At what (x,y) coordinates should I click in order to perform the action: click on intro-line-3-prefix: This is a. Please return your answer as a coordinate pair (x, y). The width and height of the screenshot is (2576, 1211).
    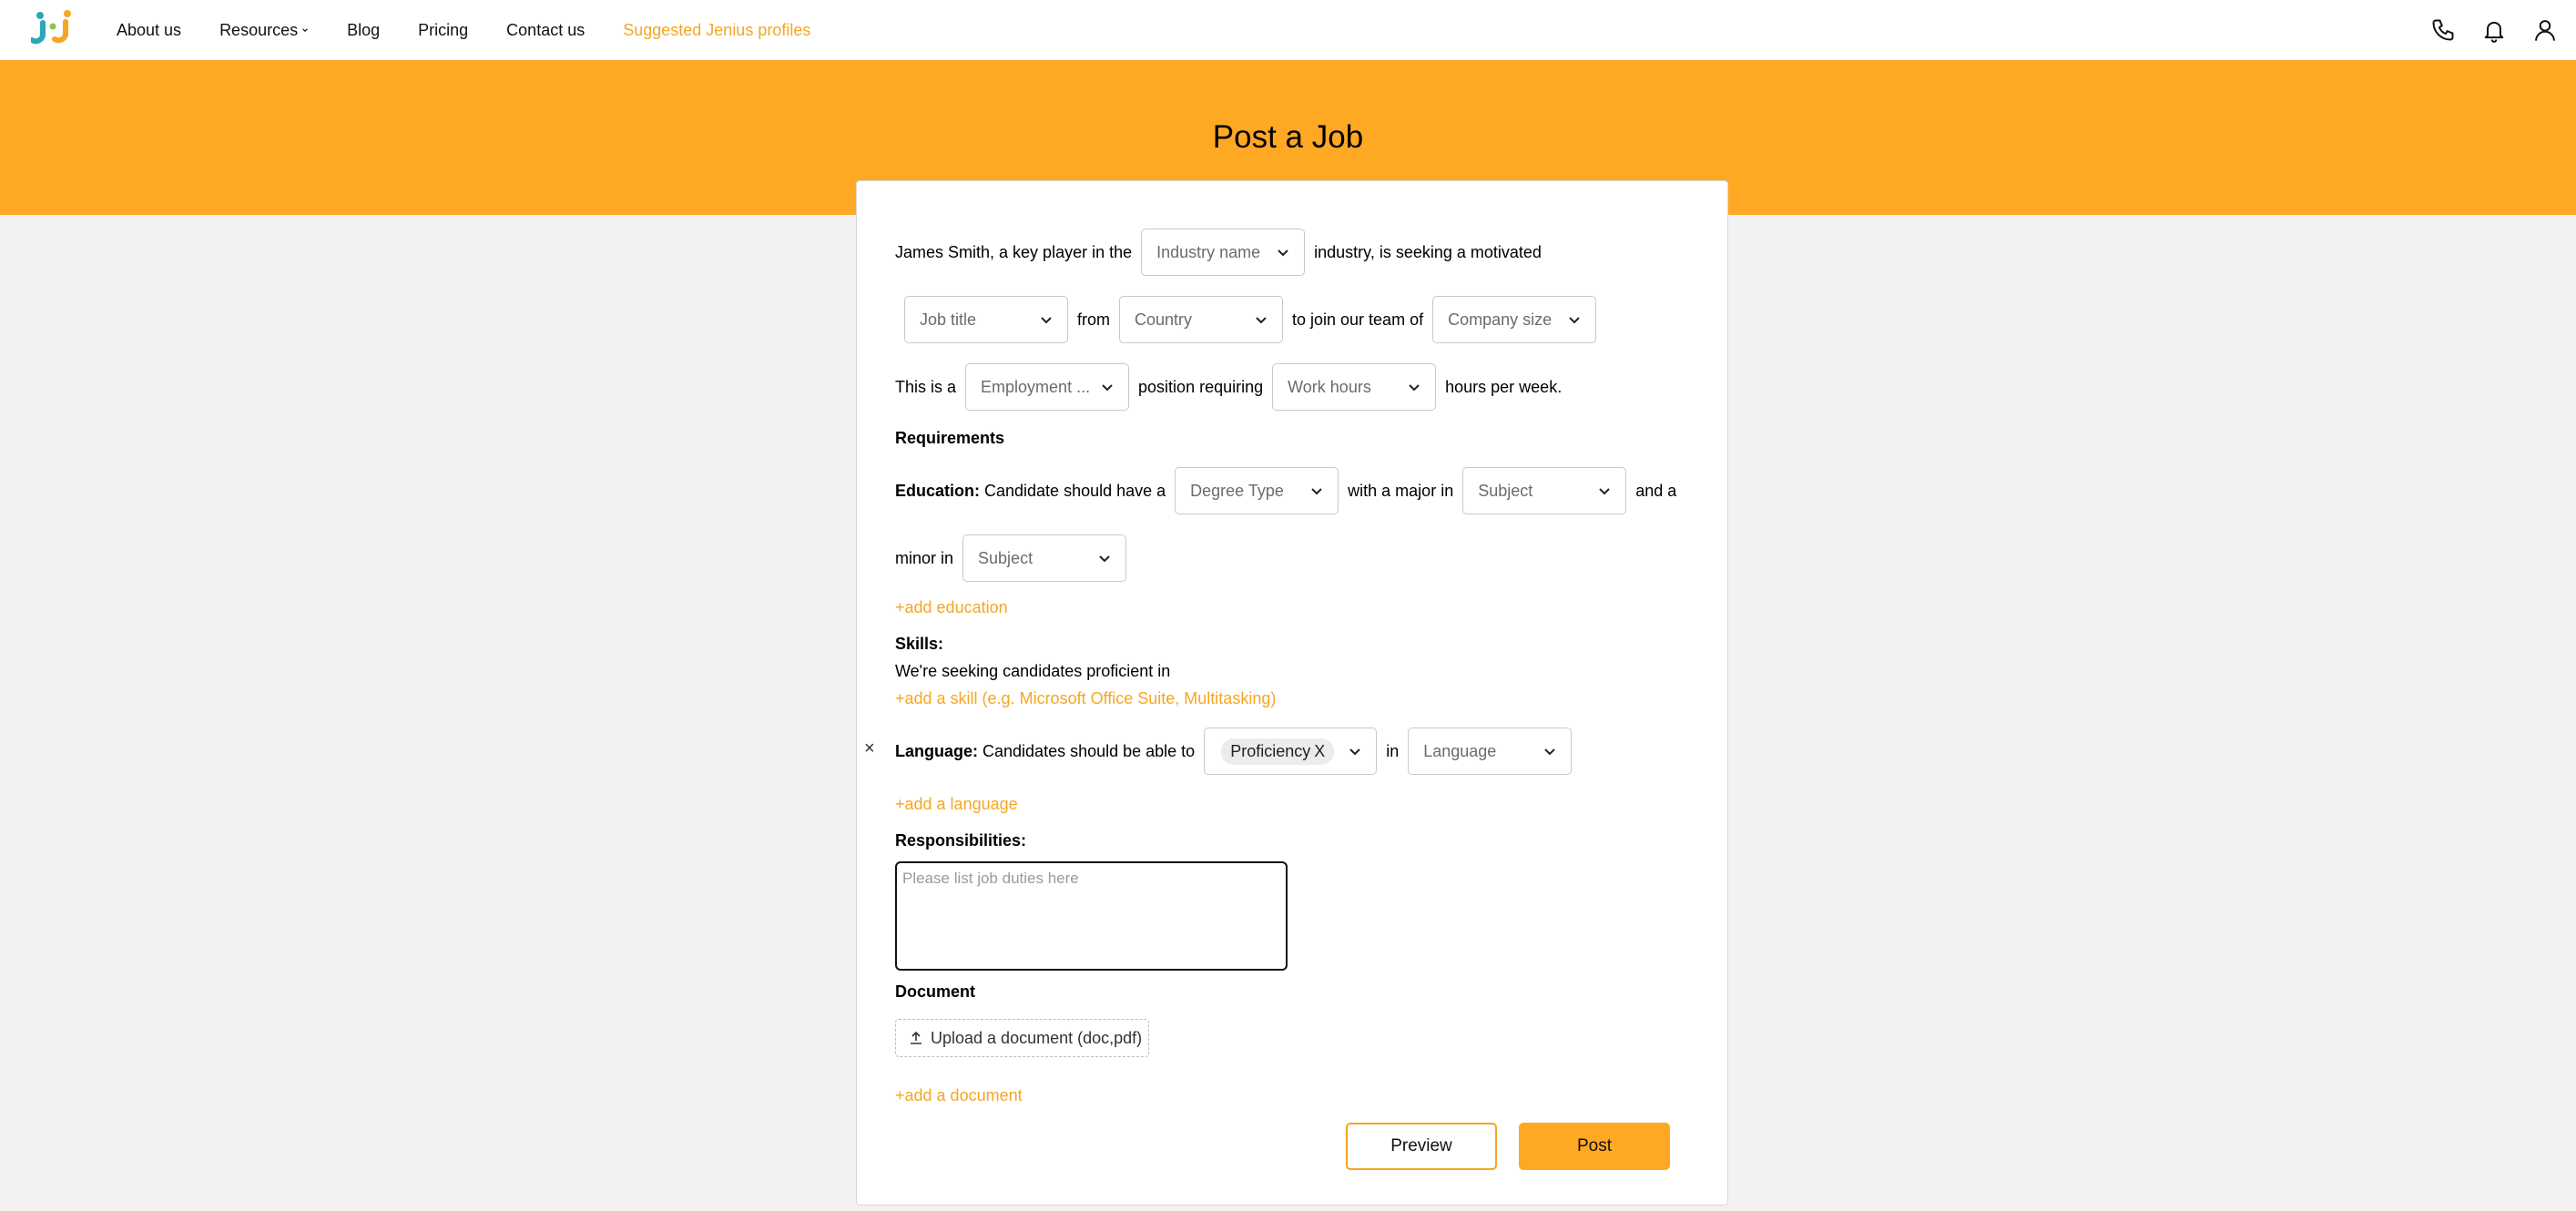
    Looking at the image, I should click on (926, 387).